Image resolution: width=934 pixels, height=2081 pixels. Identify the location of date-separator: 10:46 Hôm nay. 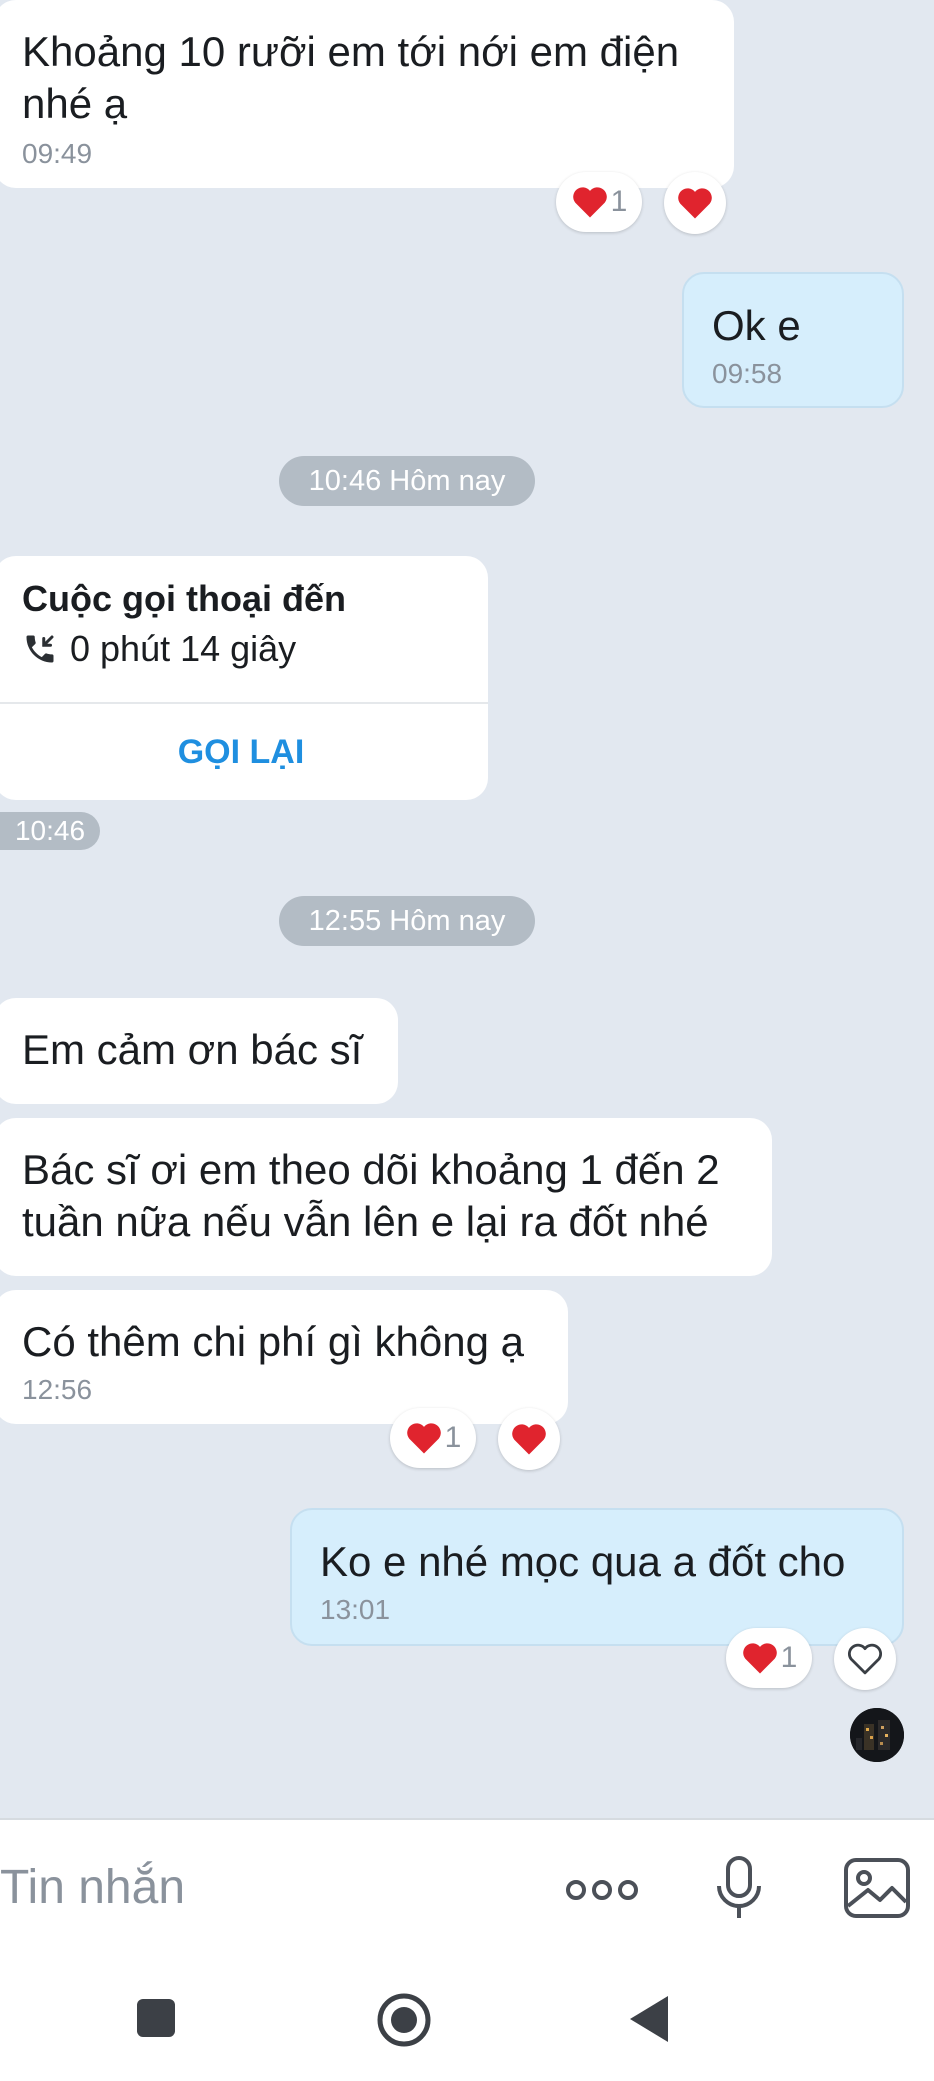
(407, 481).